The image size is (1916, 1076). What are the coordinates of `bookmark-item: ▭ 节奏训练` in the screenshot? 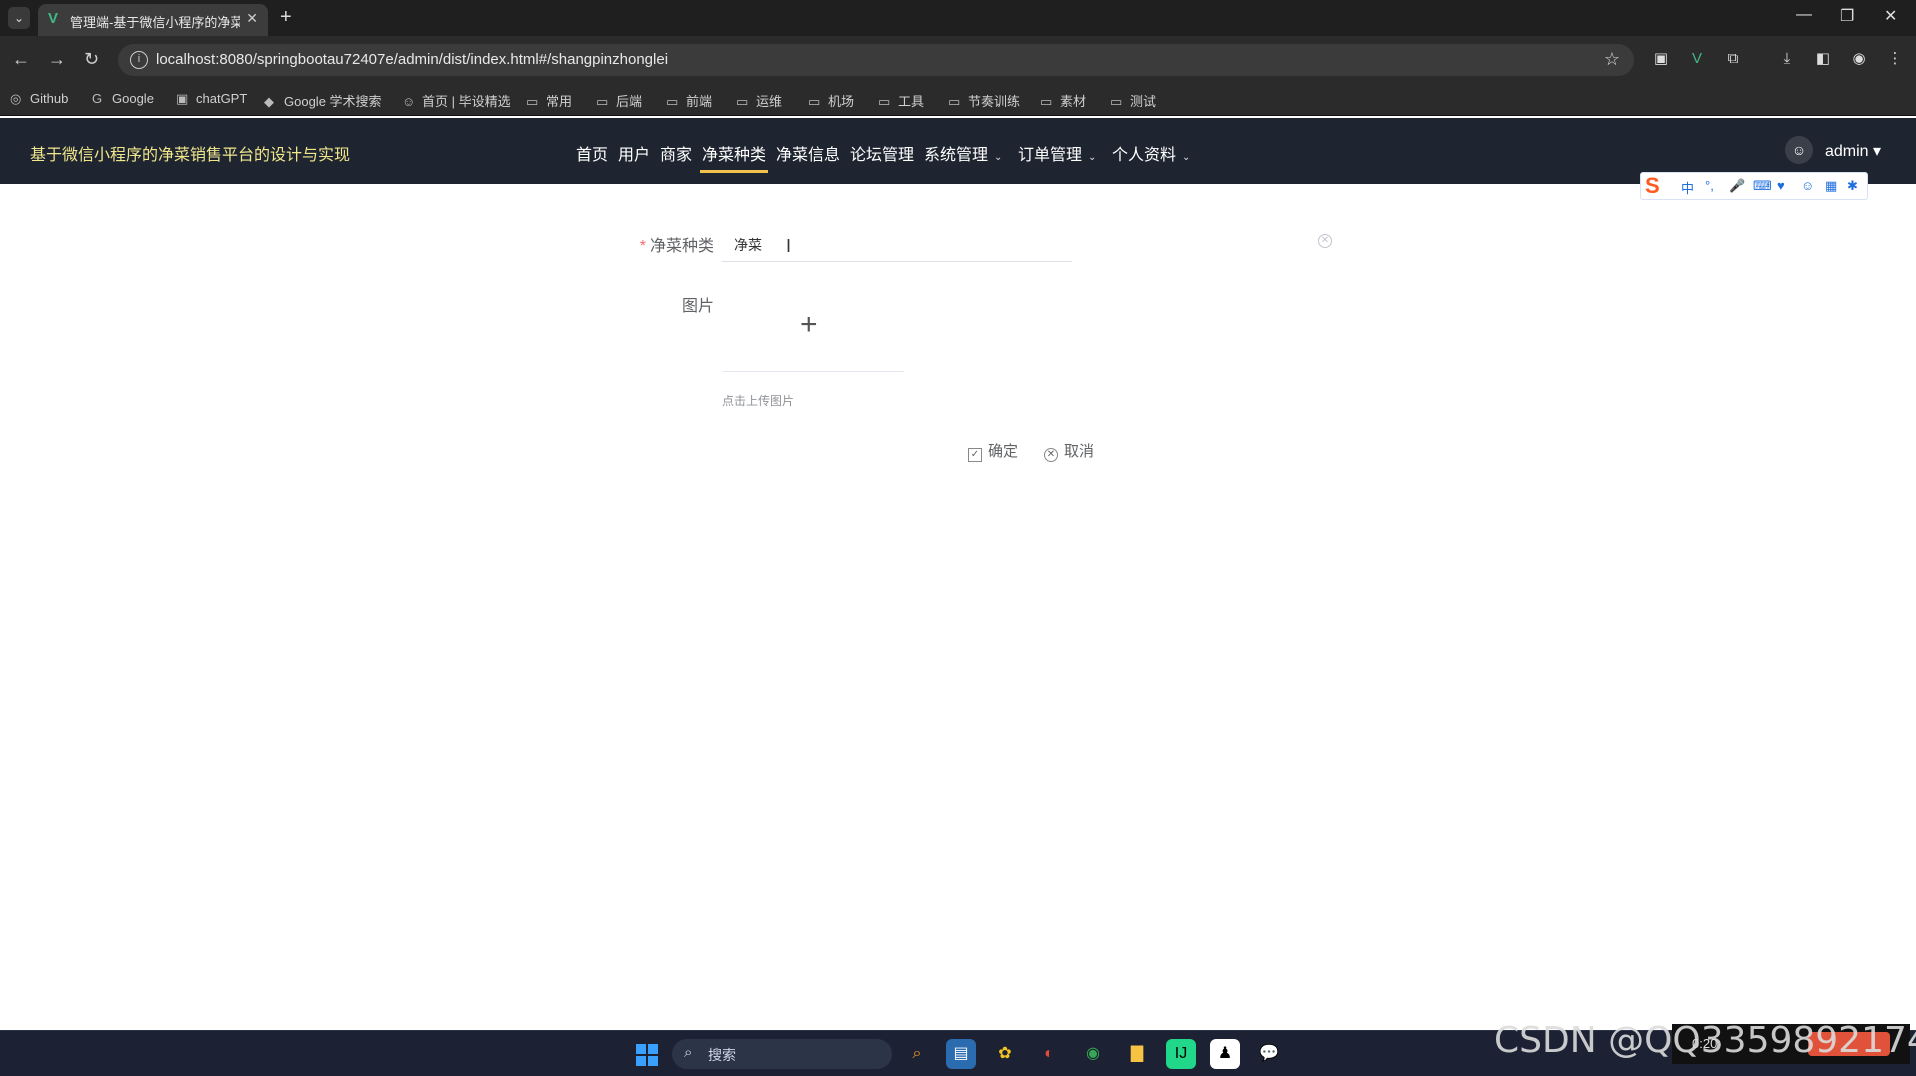 It's located at (984, 100).